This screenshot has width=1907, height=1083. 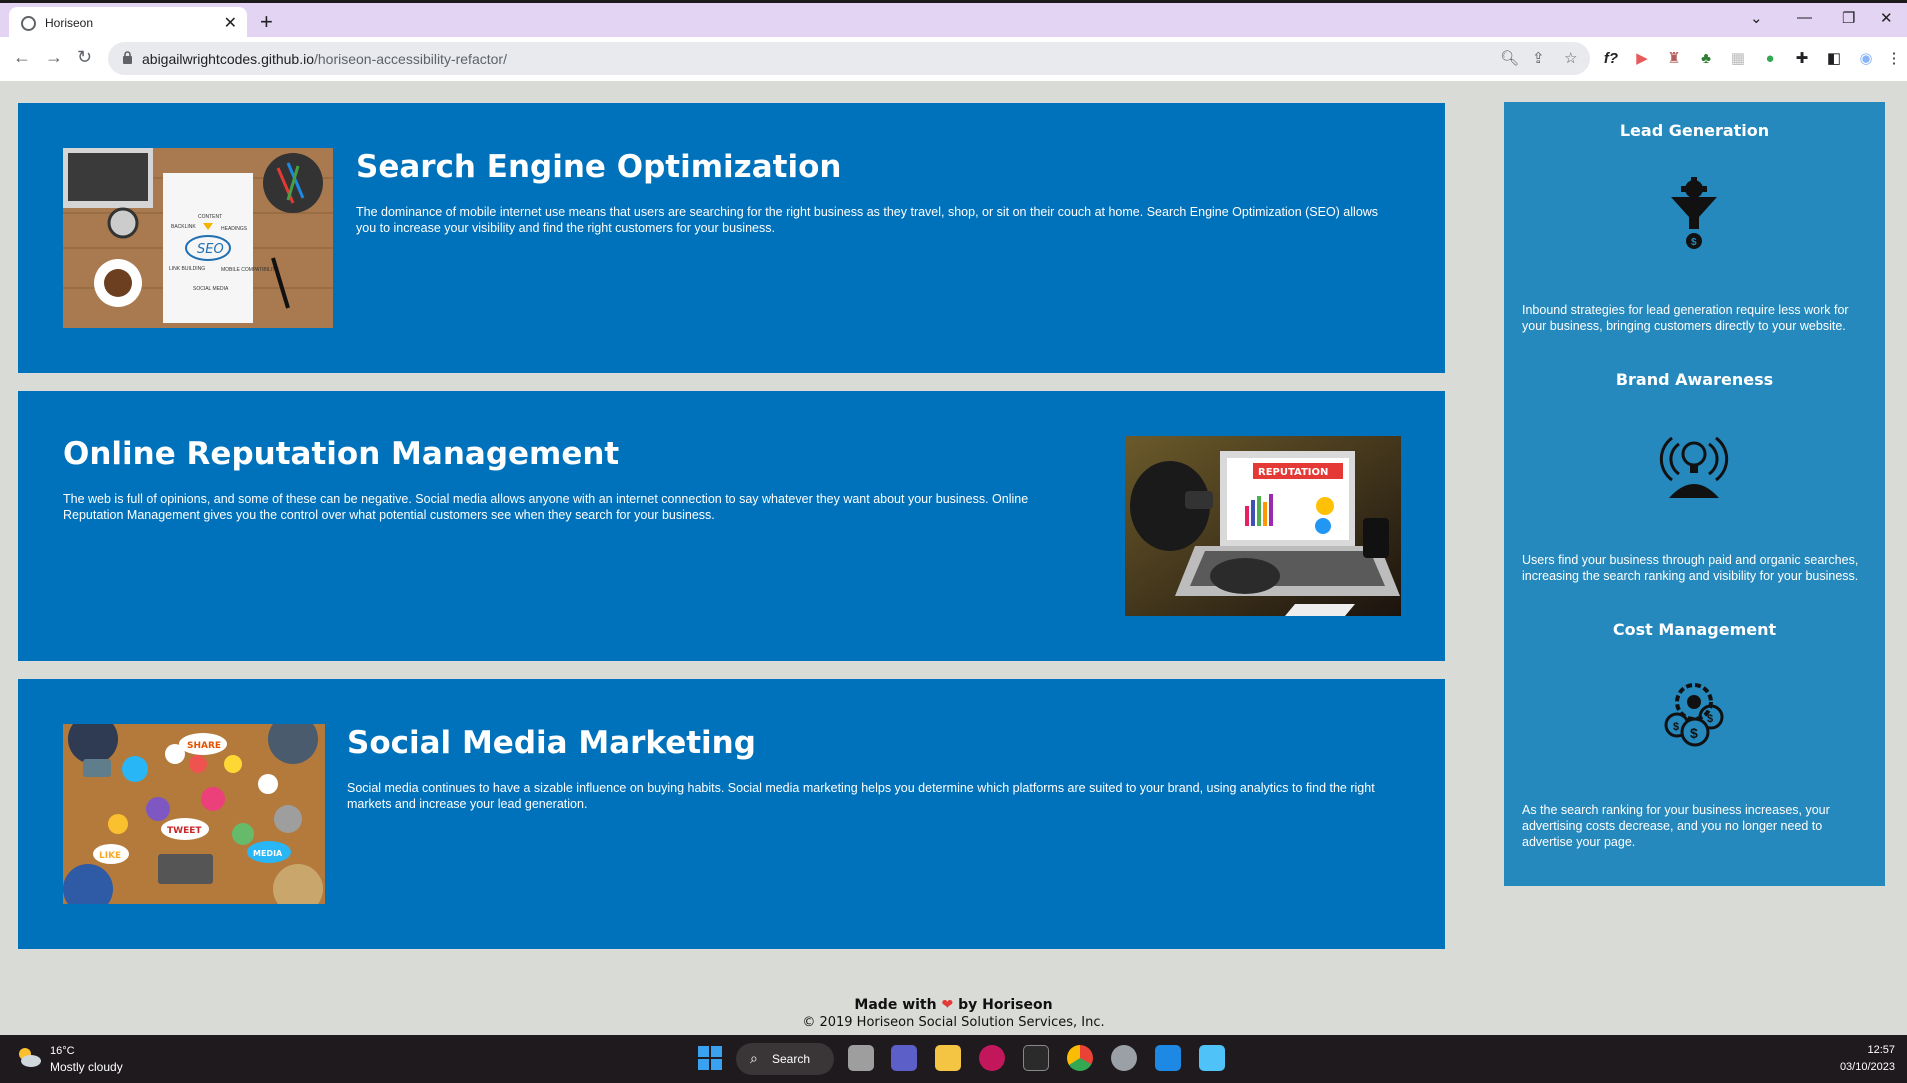 What do you see at coordinates (187, 269) in the screenshot?
I see `seo-image-label: LINK BUILDING` at bounding box center [187, 269].